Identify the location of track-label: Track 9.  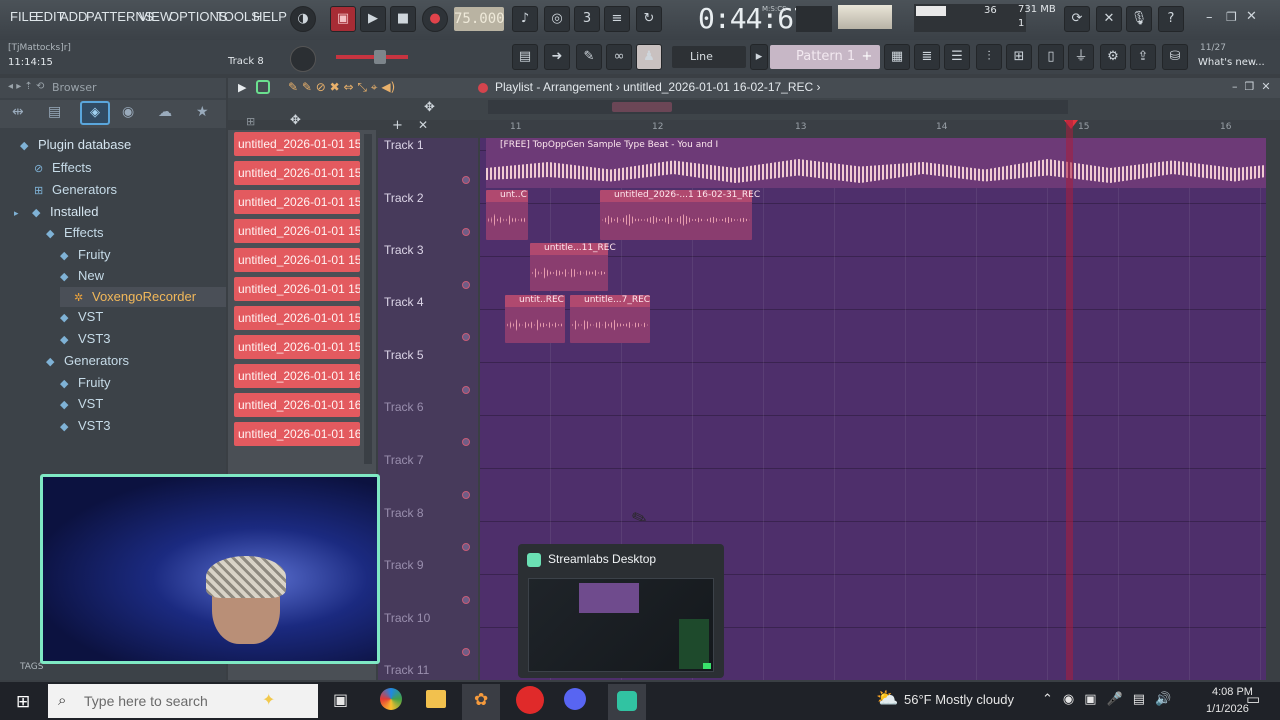
(404, 565).